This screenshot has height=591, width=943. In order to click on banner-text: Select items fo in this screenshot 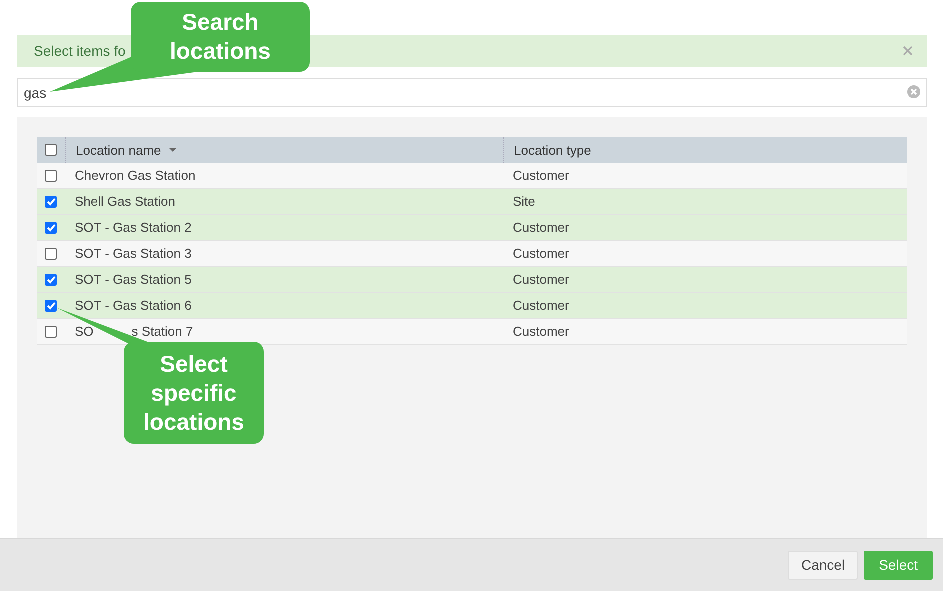, I will do `click(80, 51)`.